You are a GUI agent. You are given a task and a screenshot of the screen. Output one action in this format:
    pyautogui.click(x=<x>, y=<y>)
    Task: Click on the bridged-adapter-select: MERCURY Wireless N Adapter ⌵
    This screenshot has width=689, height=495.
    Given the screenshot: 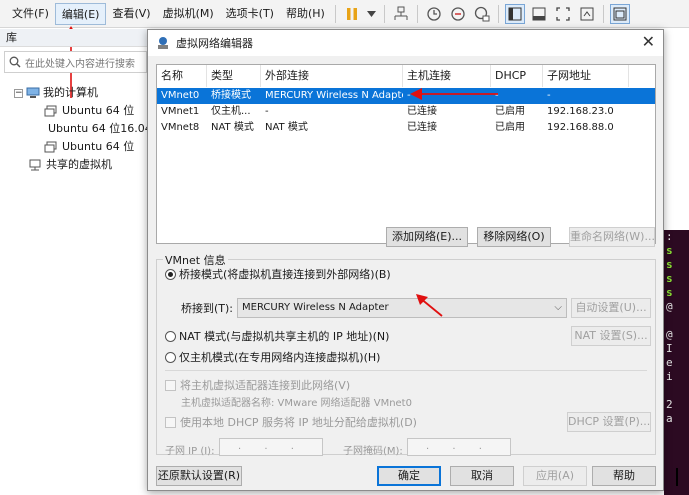 What is the action you would take?
    pyautogui.click(x=402, y=308)
    